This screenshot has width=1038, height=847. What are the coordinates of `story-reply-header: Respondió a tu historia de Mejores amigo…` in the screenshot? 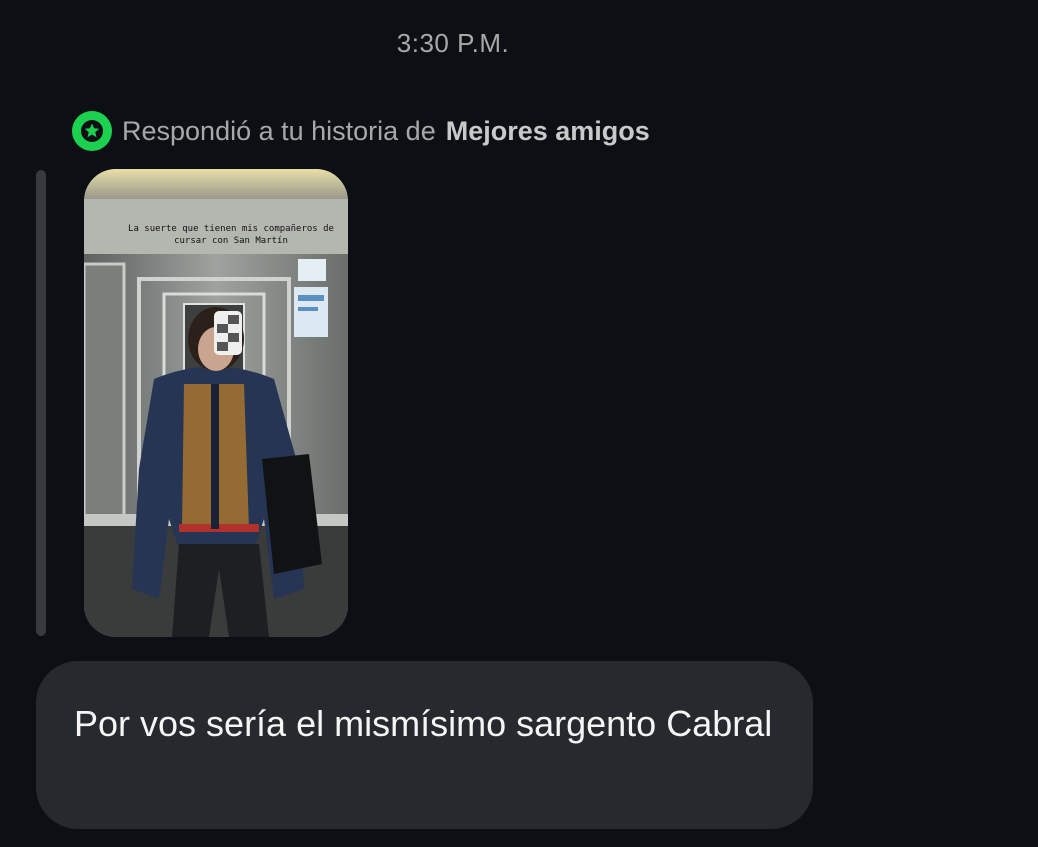 It's located at (361, 131).